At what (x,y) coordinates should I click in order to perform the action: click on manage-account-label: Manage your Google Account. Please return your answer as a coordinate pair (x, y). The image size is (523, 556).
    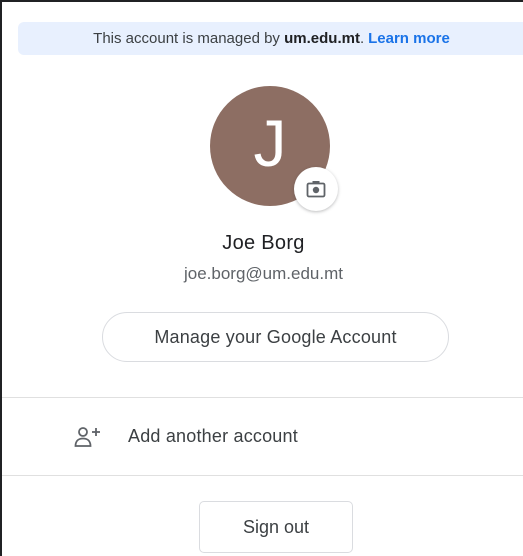
    Looking at the image, I should click on (275, 336).